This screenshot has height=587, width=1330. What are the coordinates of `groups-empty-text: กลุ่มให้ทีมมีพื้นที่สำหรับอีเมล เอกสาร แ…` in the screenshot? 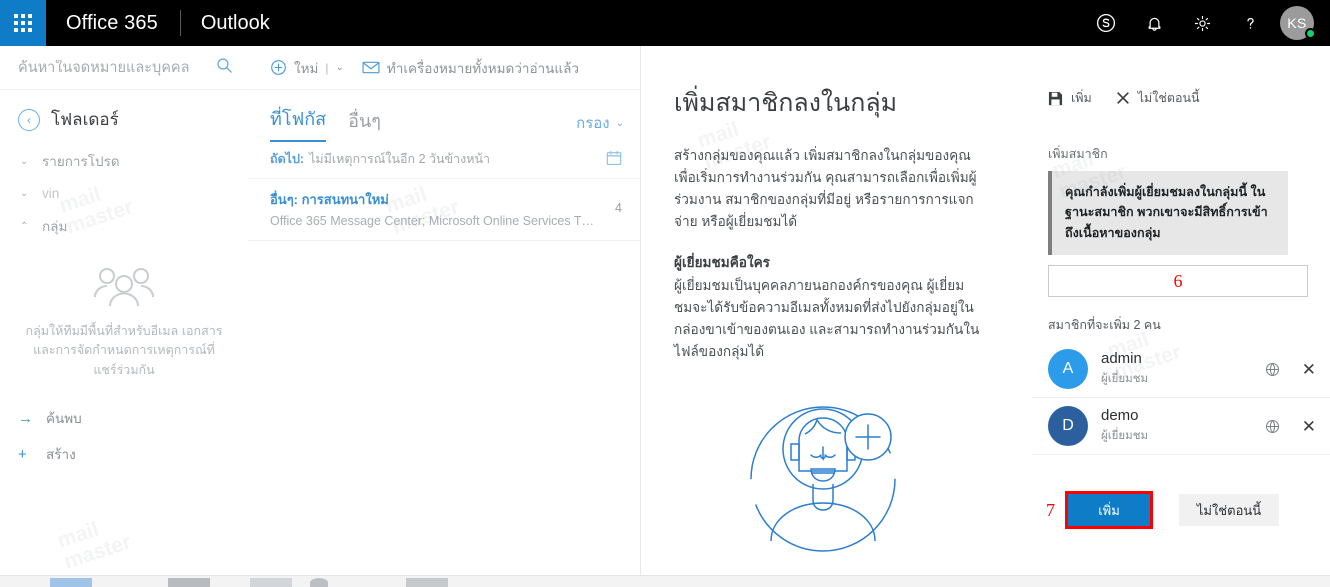 It's located at (124, 350).